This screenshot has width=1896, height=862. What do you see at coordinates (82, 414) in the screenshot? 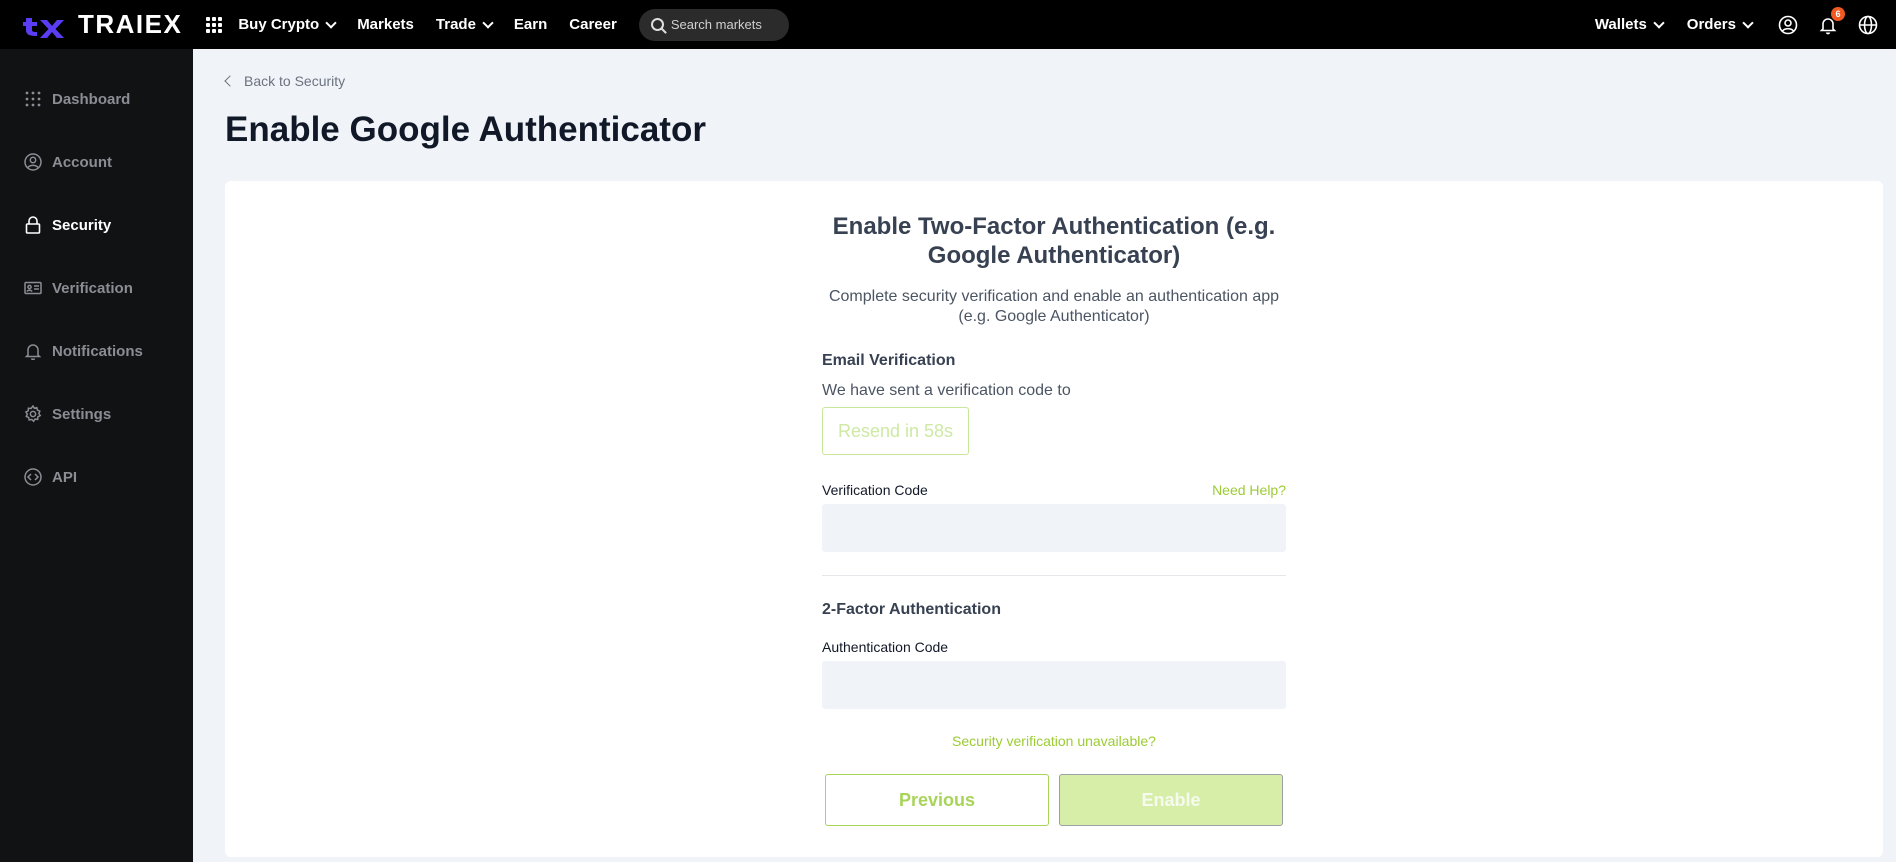
I see `sidebar-item-label: Settings` at bounding box center [82, 414].